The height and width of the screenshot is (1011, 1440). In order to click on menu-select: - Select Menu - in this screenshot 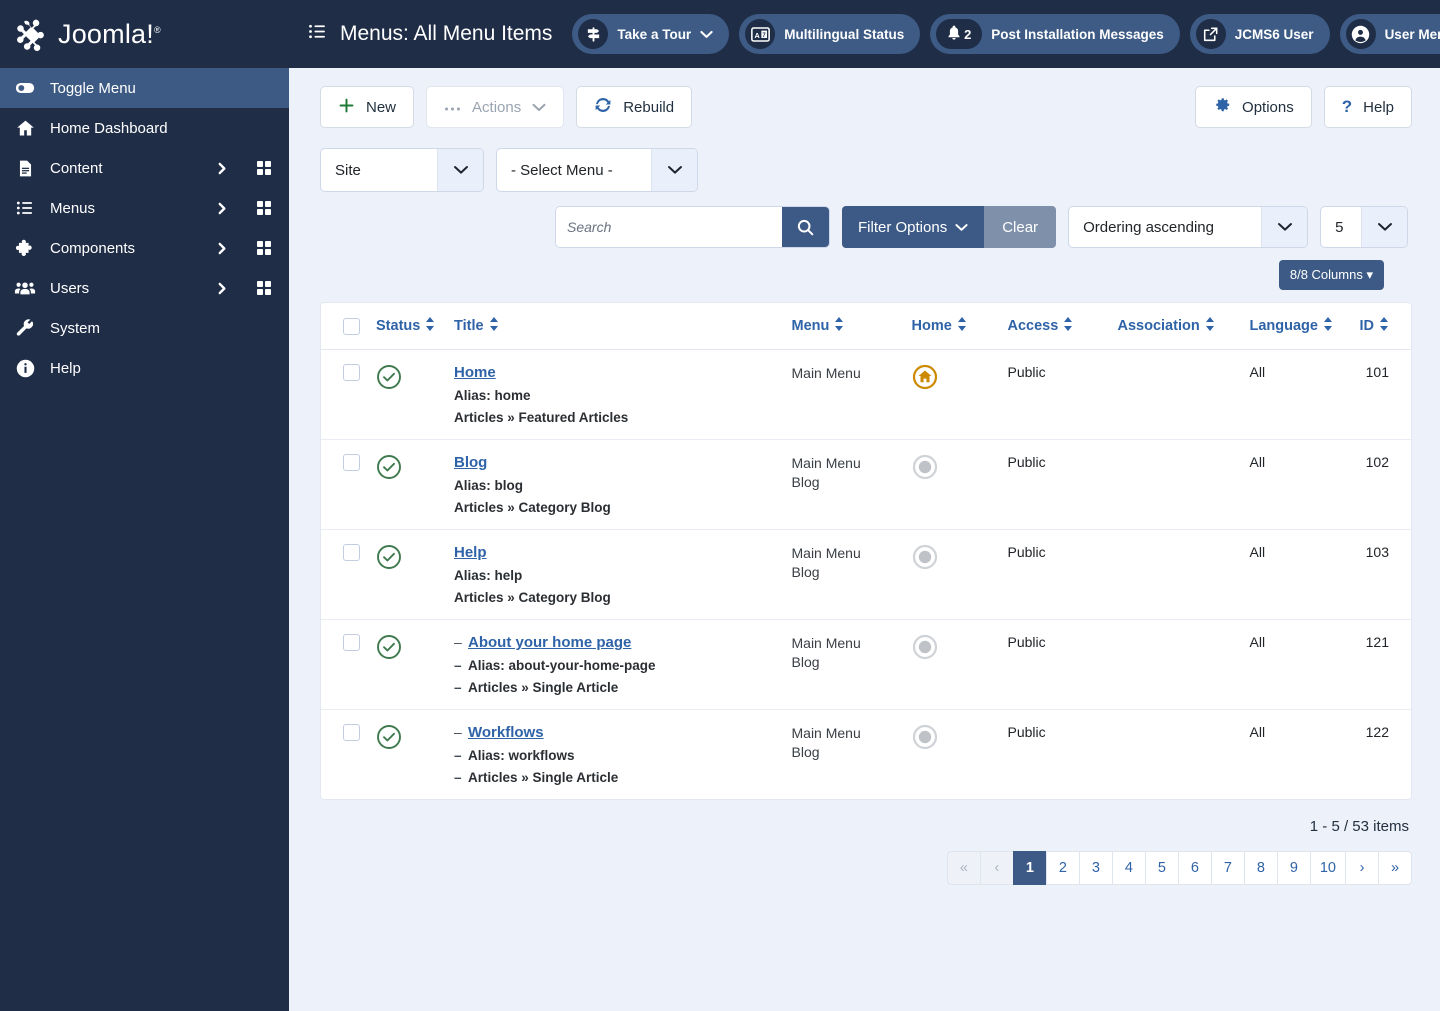, I will do `click(597, 170)`.